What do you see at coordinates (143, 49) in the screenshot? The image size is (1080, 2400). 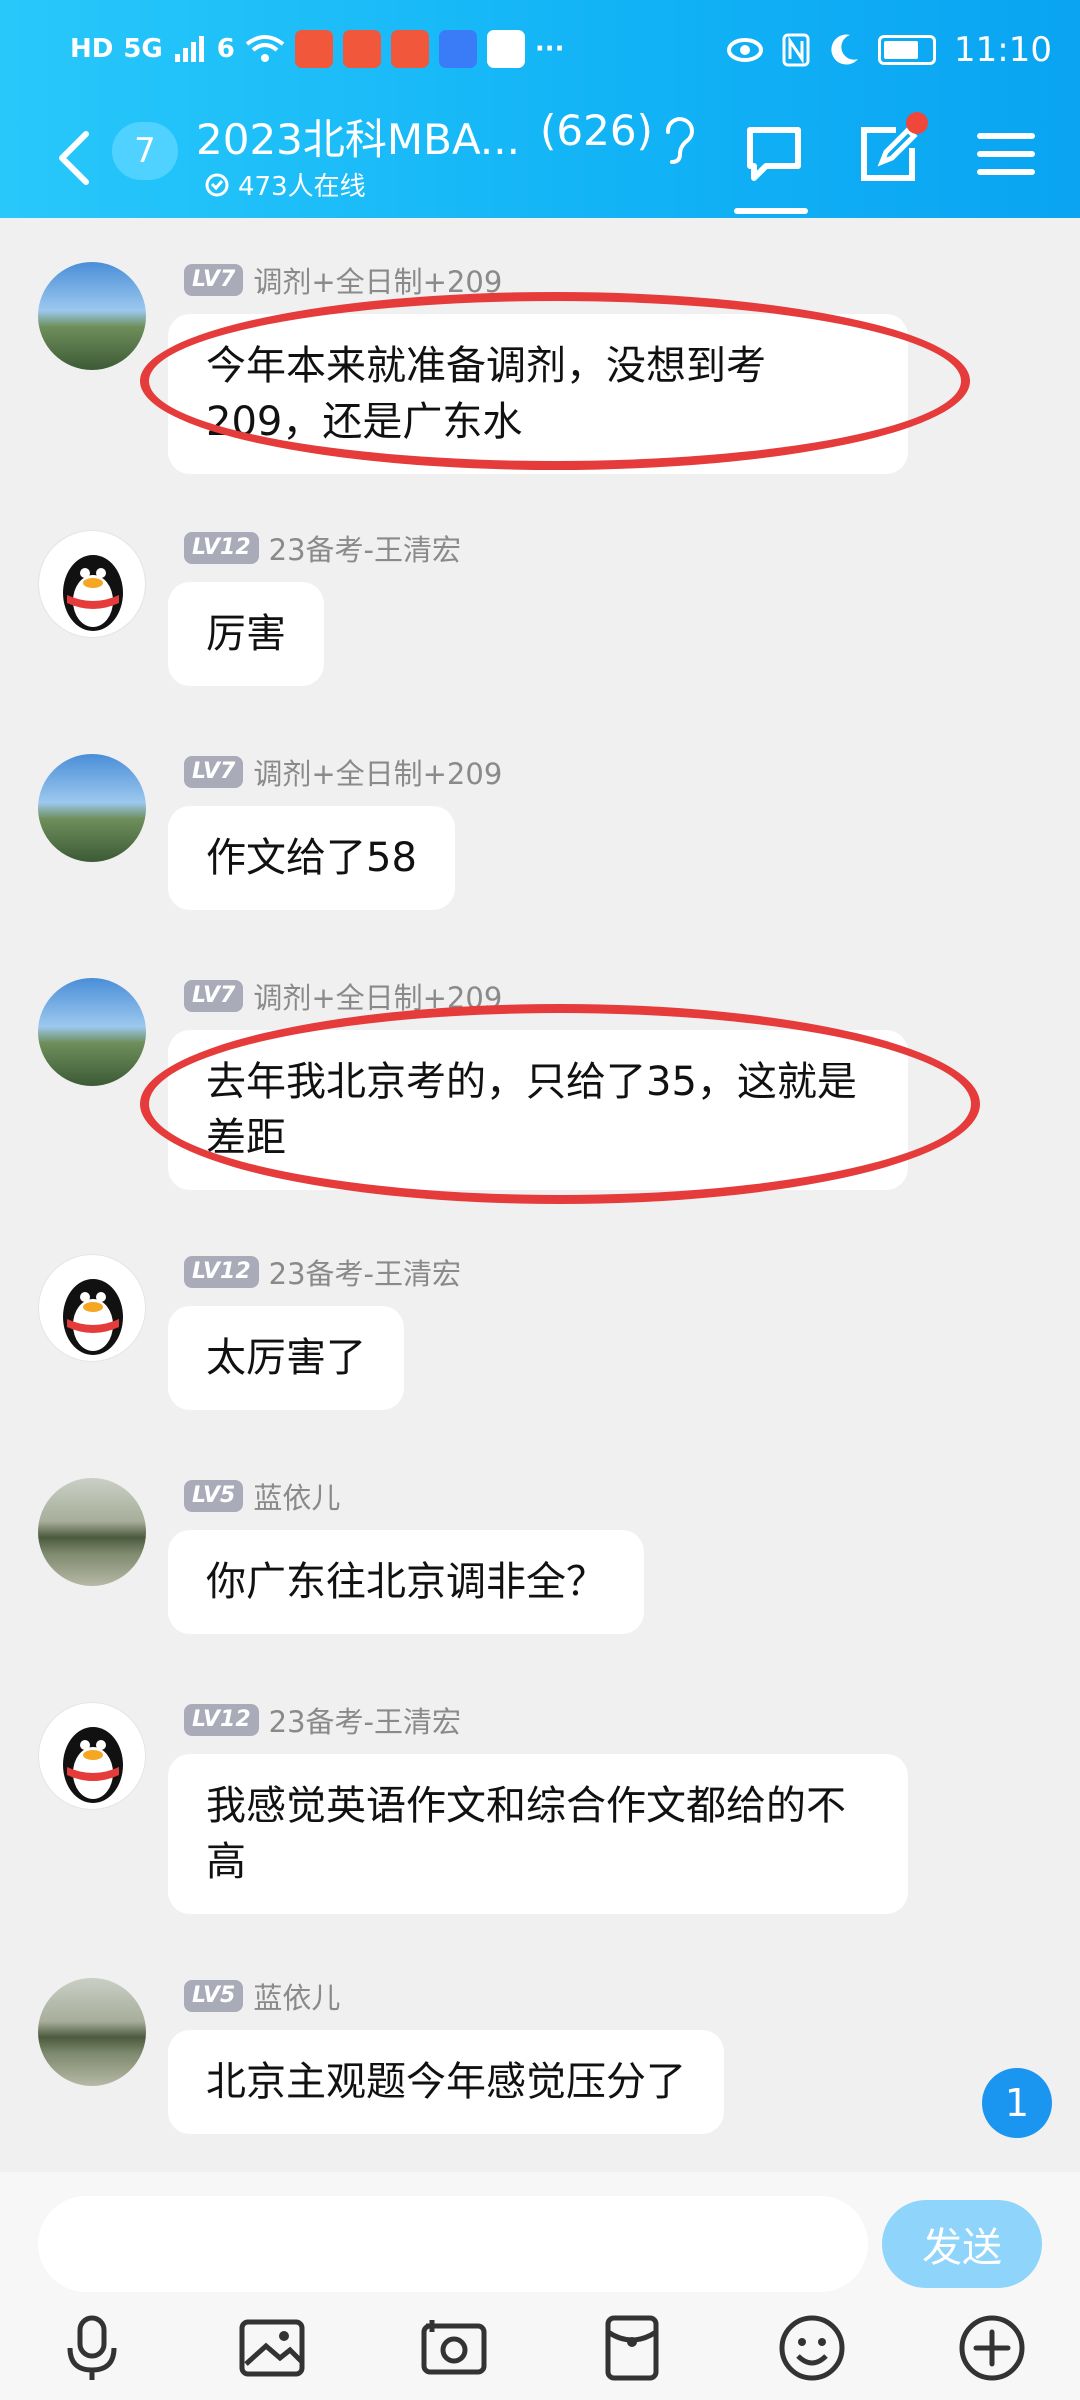 I see `signal-label: 5G` at bounding box center [143, 49].